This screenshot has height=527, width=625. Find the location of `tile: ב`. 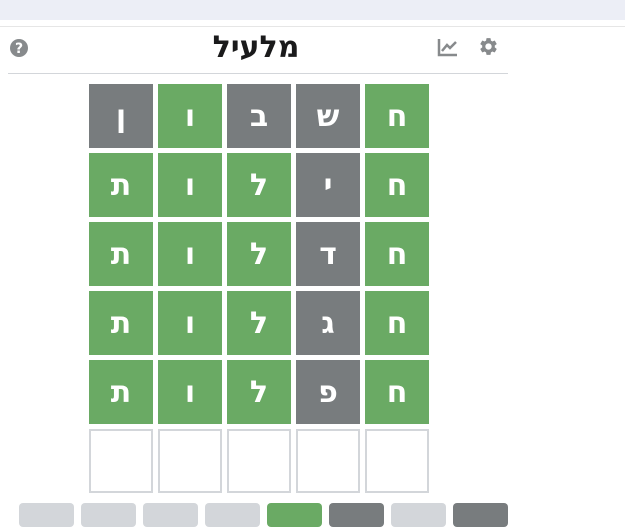

tile: ב is located at coordinates (259, 116).